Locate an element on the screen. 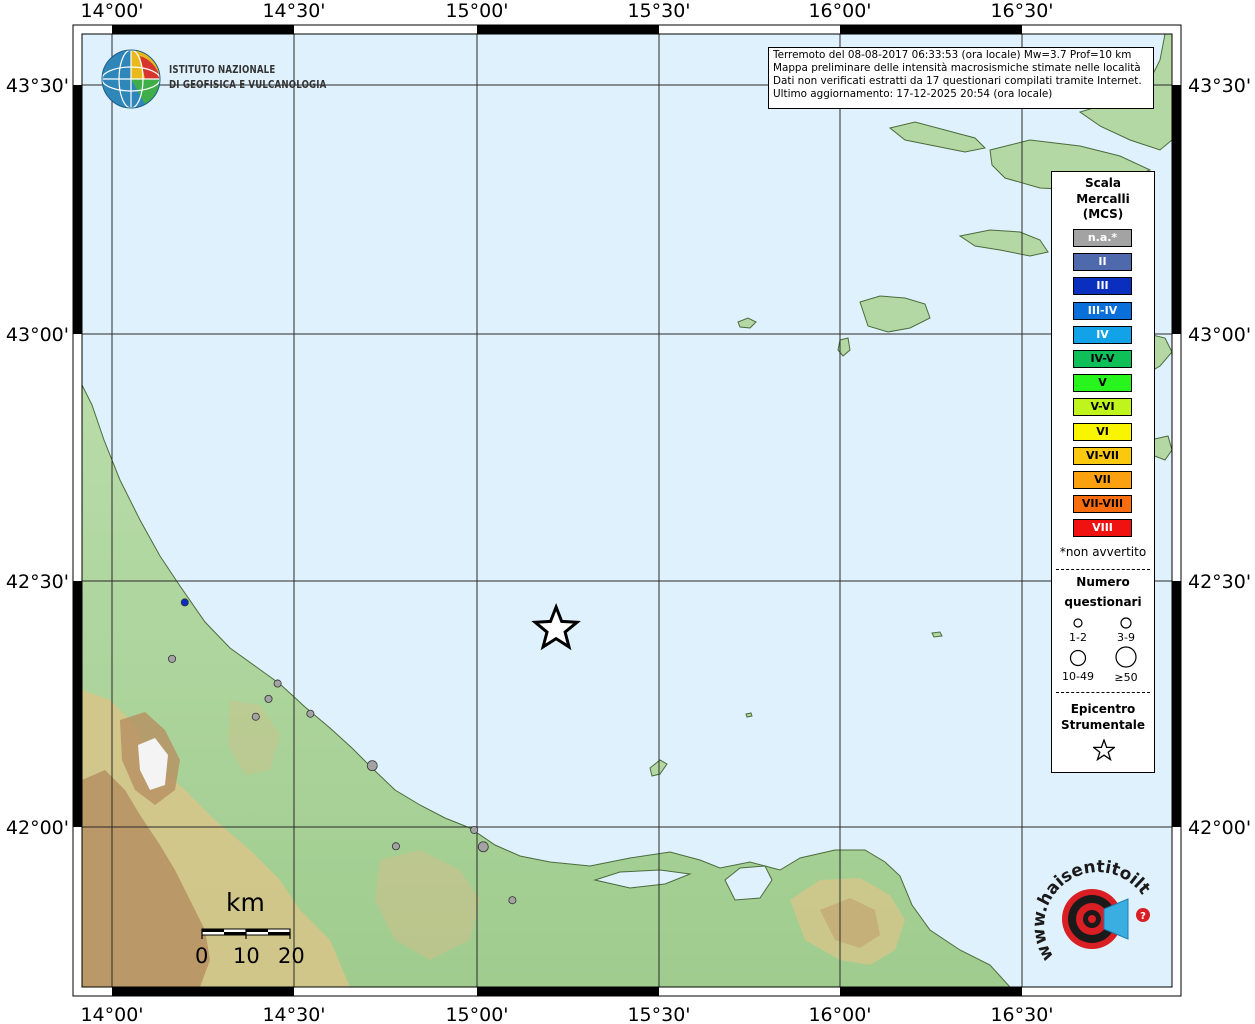 The image size is (1255, 1024). intensity-swatch: III-IV is located at coordinates (1102, 310).